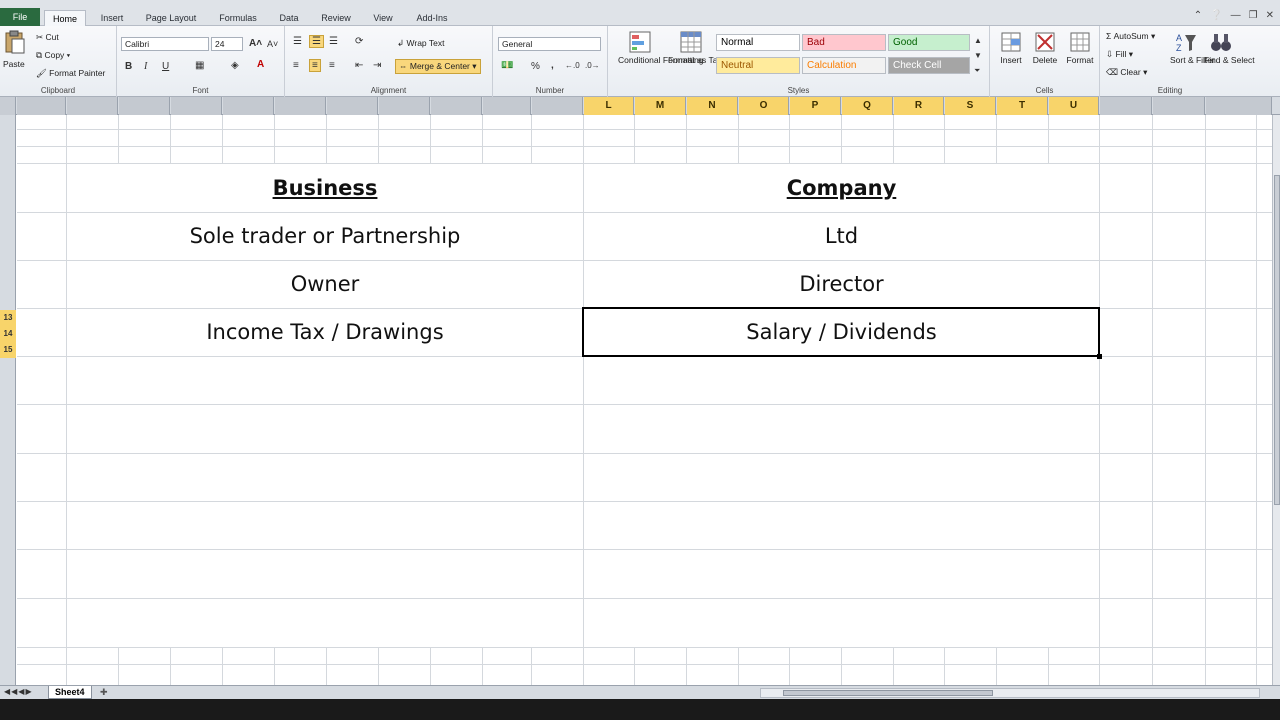 Image resolution: width=1280 pixels, height=720 pixels. Describe the element at coordinates (104, 692) in the screenshot. I see `new-sheet-icon: ✚` at that location.